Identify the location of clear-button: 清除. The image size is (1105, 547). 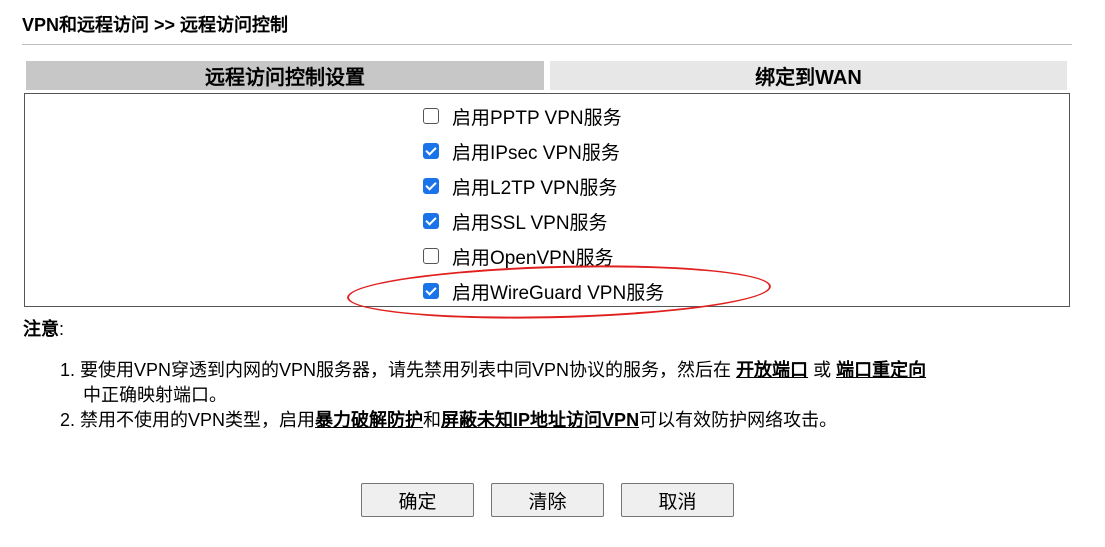
(547, 500).